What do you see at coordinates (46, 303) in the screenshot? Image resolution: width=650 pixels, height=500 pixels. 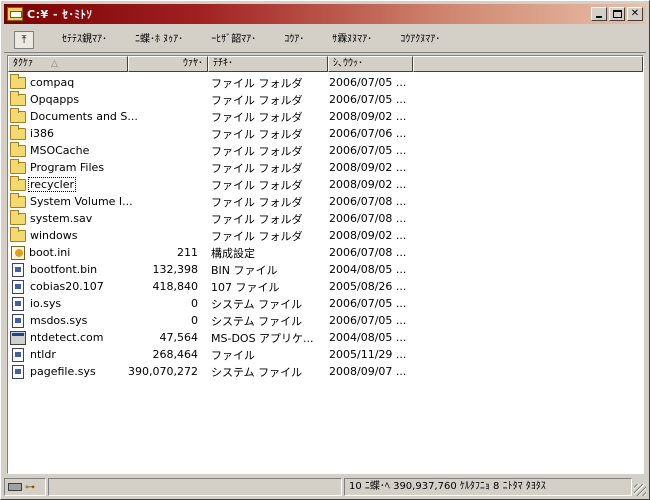 I see `file-name: io.sys` at bounding box center [46, 303].